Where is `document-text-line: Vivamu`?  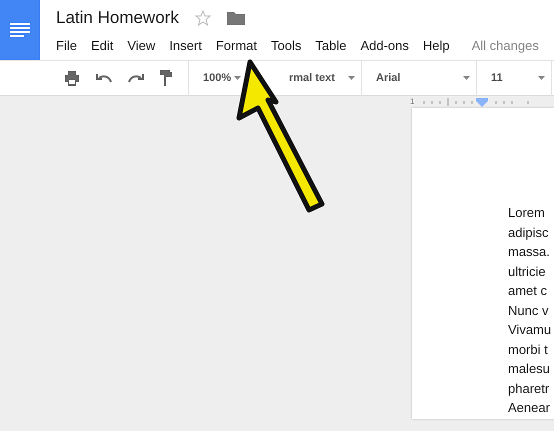 document-text-line: Vivamu is located at coordinates (530, 330).